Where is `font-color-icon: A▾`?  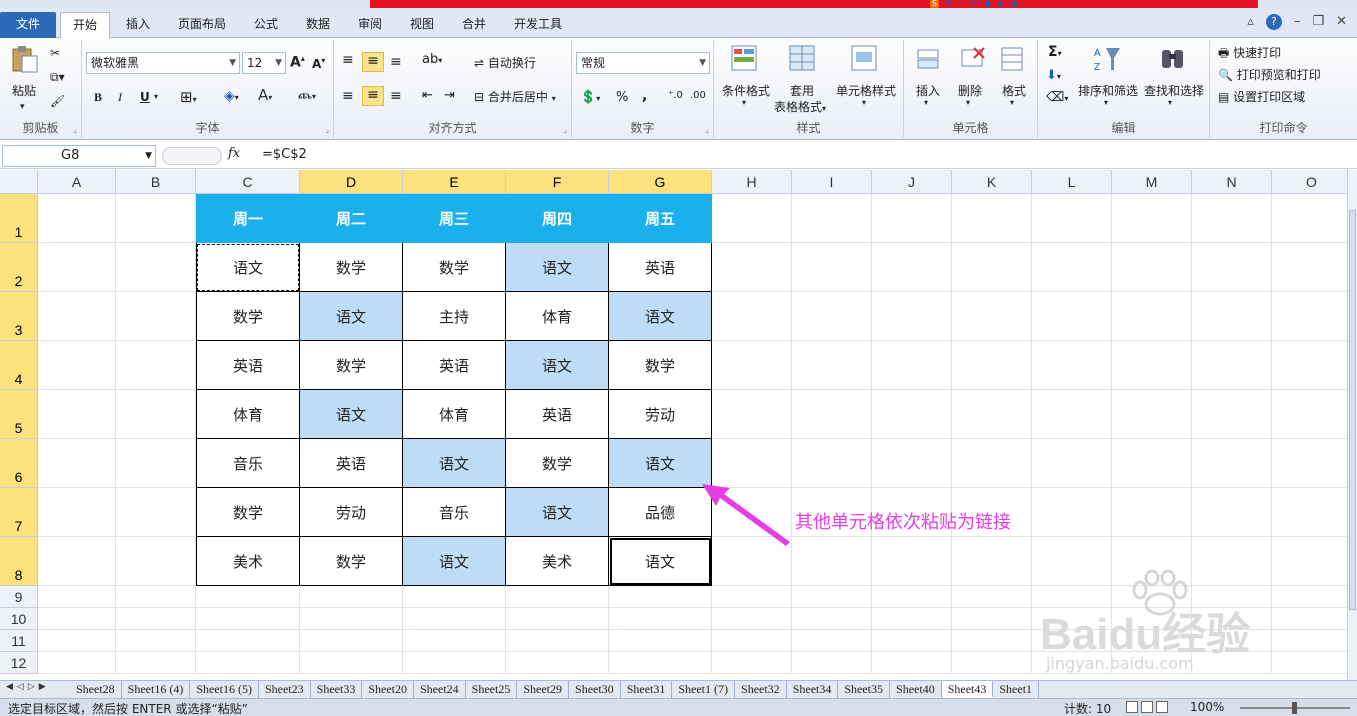
font-color-icon: A▾ is located at coordinates (265, 95).